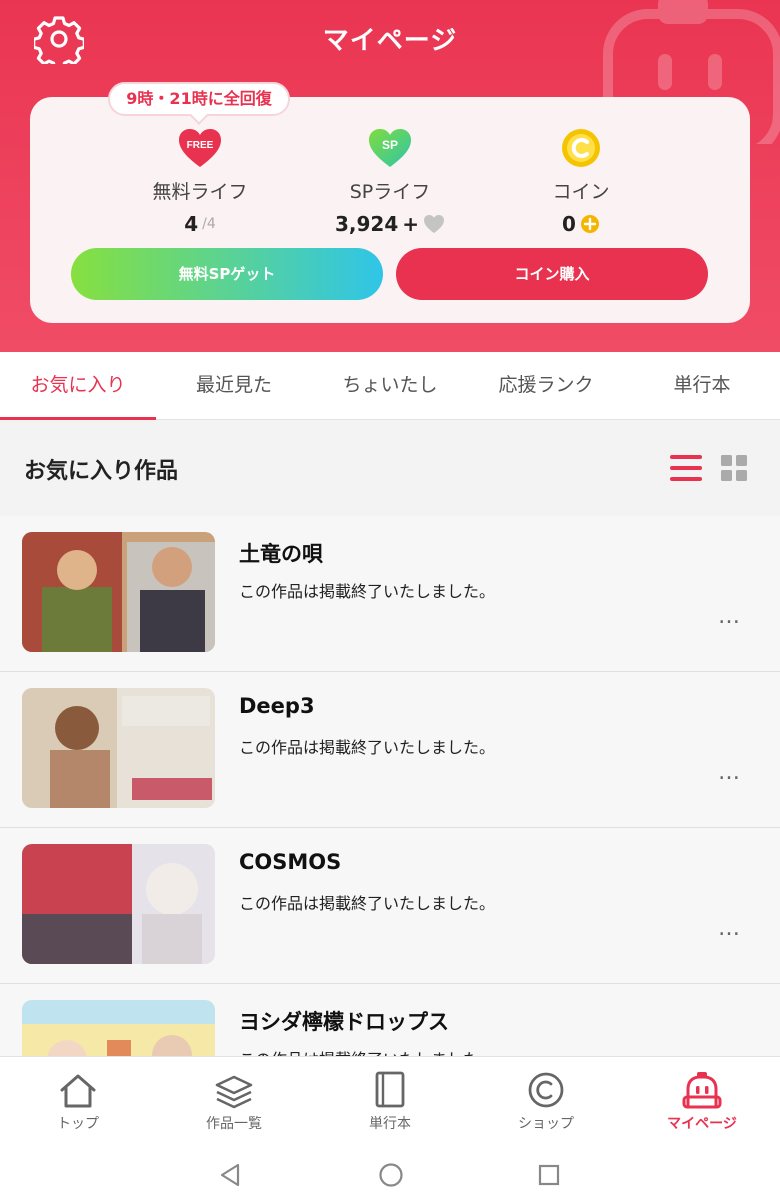  Describe the element at coordinates (702, 1124) in the screenshot. I see `nav-label: マイページ` at that location.